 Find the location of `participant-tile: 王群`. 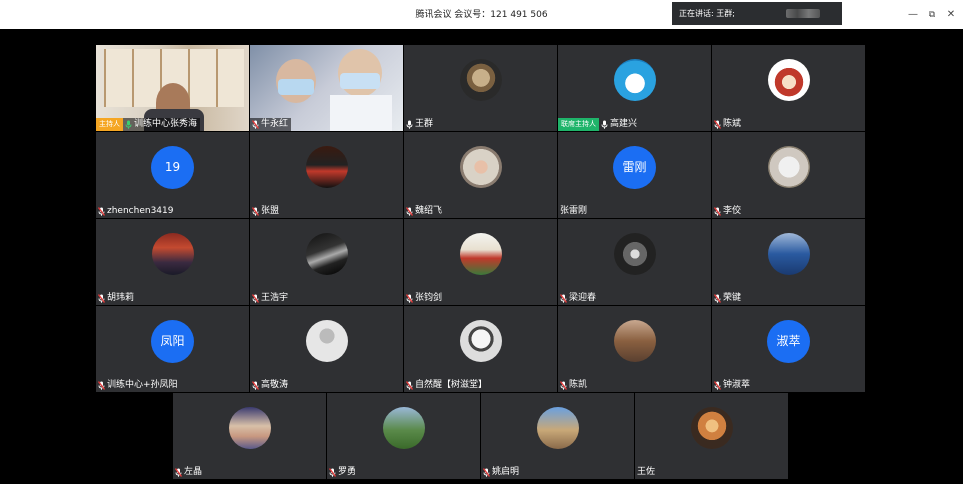

participant-tile: 王群 is located at coordinates (480, 88).